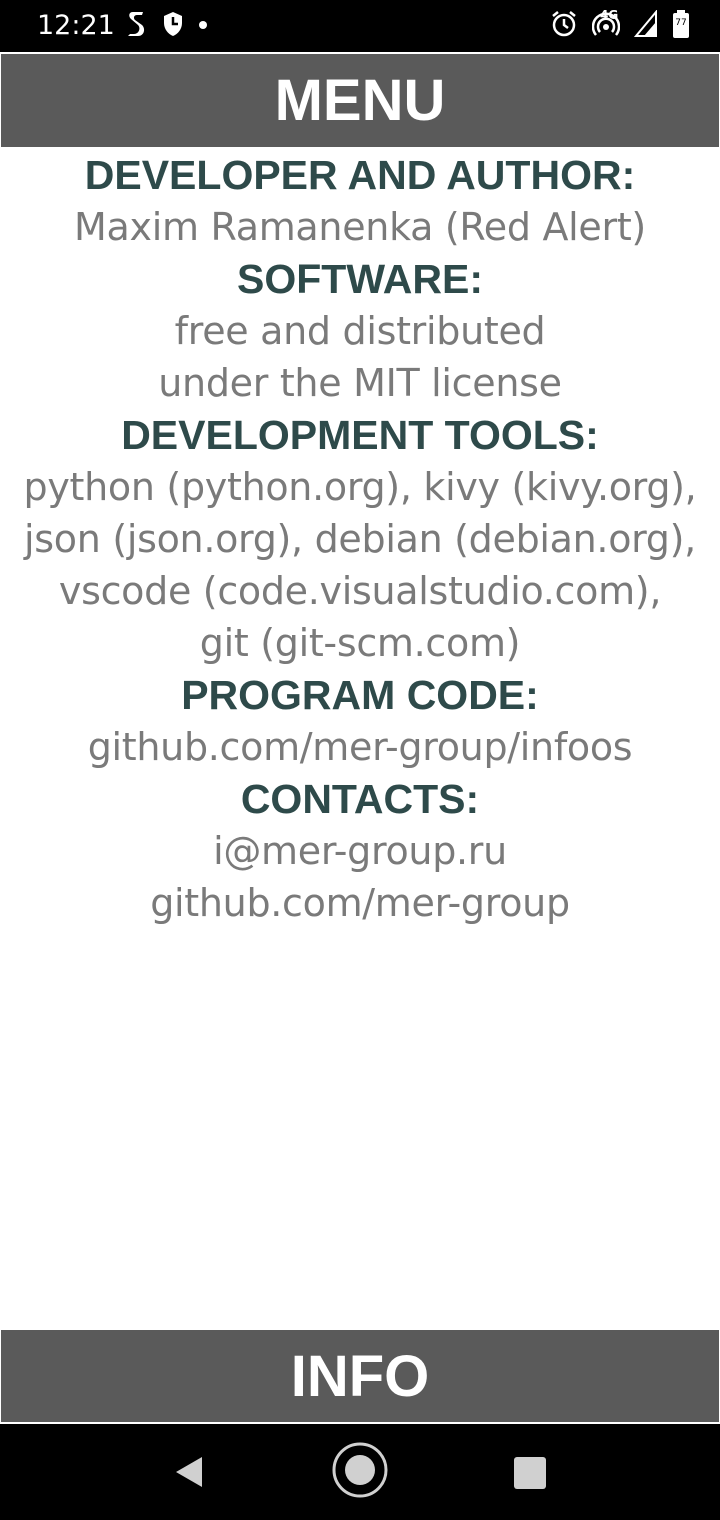 Image resolution: width=720 pixels, height=1520 pixels. What do you see at coordinates (360, 279) in the screenshot?
I see `software-heading: SOFTWARE:` at bounding box center [360, 279].